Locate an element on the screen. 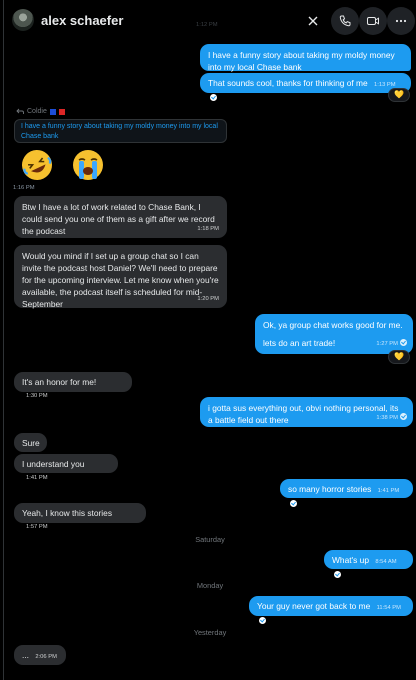 The image size is (416, 680). message-bubble-outgoing: Your guy never got back to me 11:54 PM is located at coordinates (331, 610).